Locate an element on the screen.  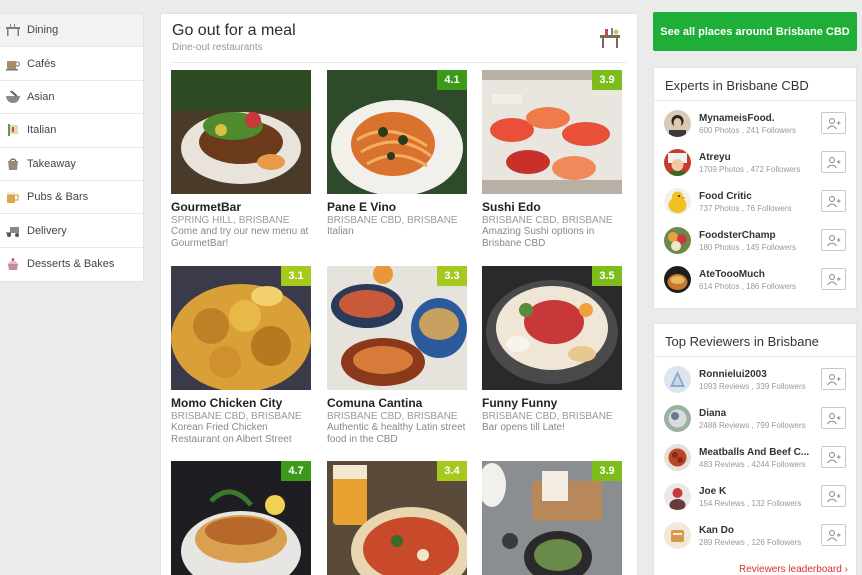
reviewer-name: Ronnielui2003 is located at coordinates (752, 374).